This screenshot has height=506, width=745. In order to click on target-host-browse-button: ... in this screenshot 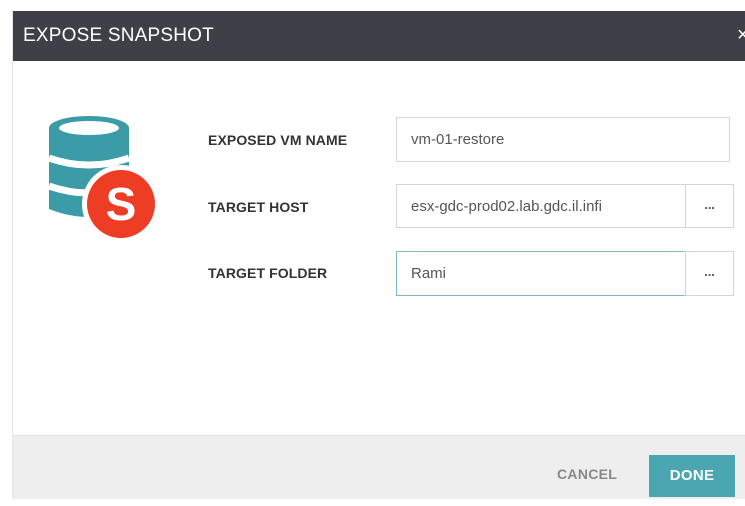, I will do `click(709, 206)`.